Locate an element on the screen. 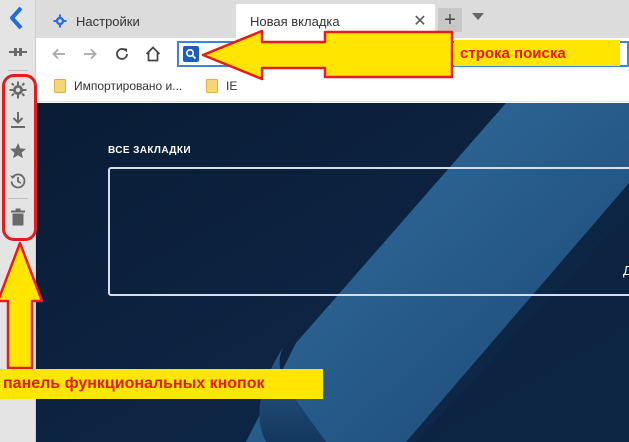 This screenshot has height=442, width=629. home-button is located at coordinates (153, 54).